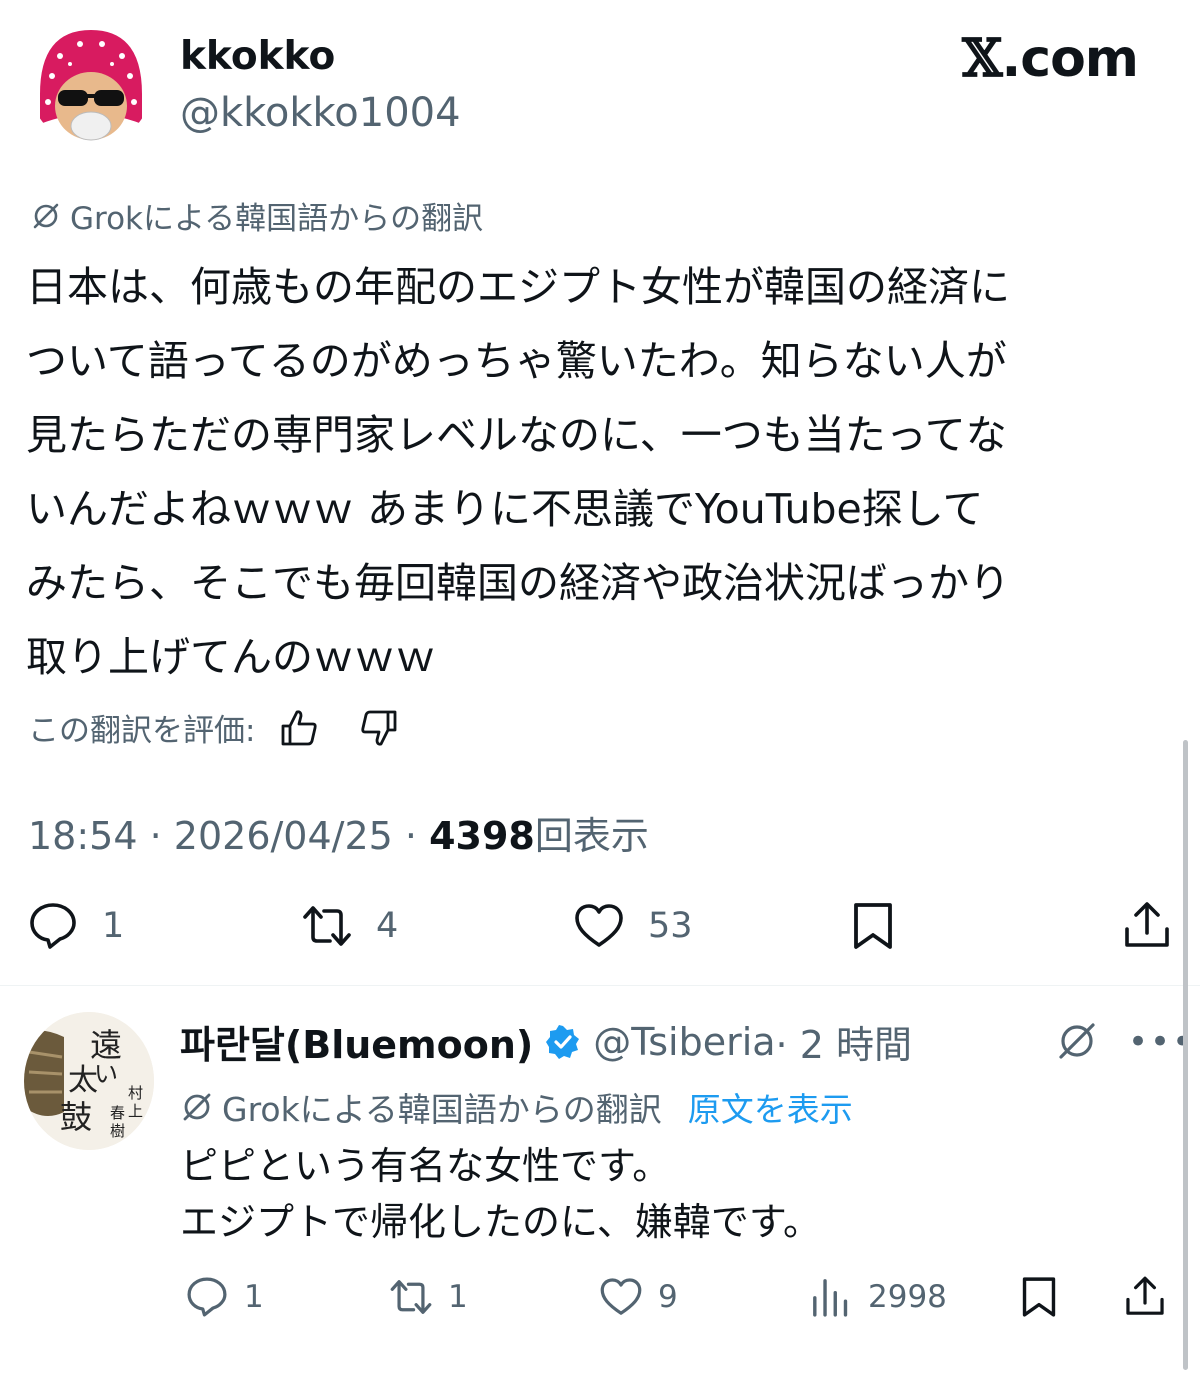  Describe the element at coordinates (299, 728) in the screenshot. I see `thumbs-up-icon` at that location.